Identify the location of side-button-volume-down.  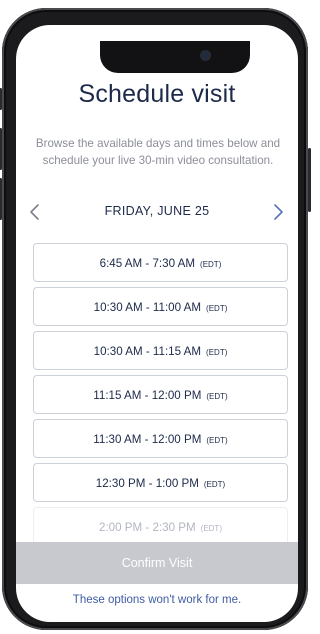
(1, 199).